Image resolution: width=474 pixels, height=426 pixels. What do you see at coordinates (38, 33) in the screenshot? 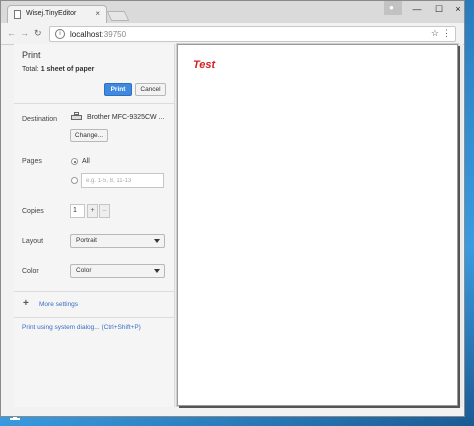
I see `reload-icon: ↻` at bounding box center [38, 33].